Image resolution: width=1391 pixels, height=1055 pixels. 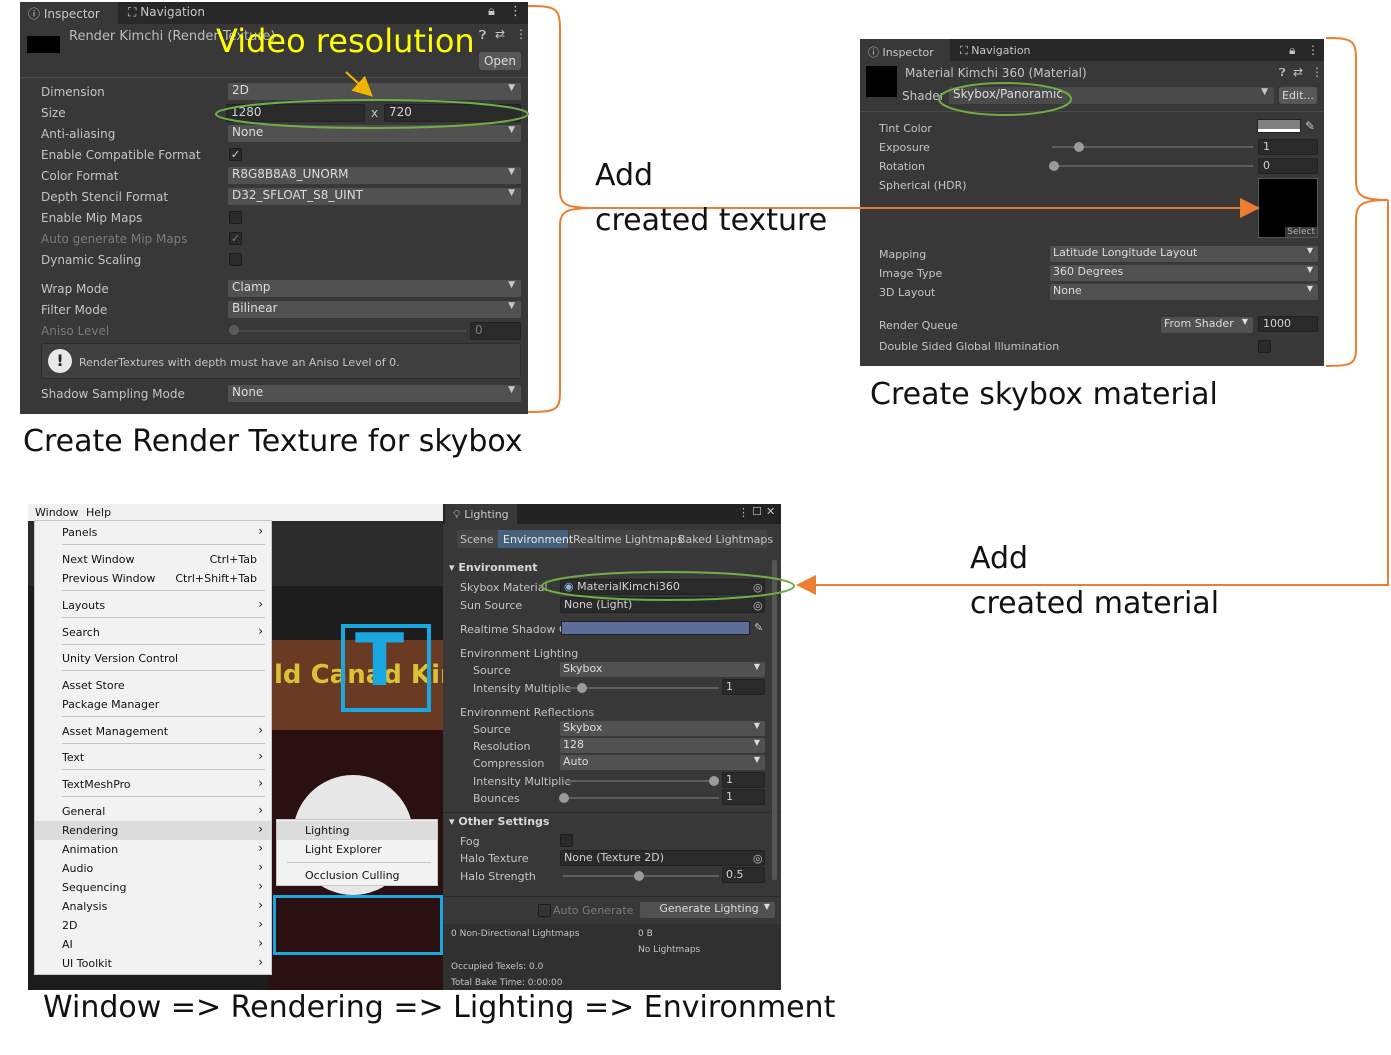 I want to click on dimension-dropdown: 2D ▼, so click(x=374, y=91).